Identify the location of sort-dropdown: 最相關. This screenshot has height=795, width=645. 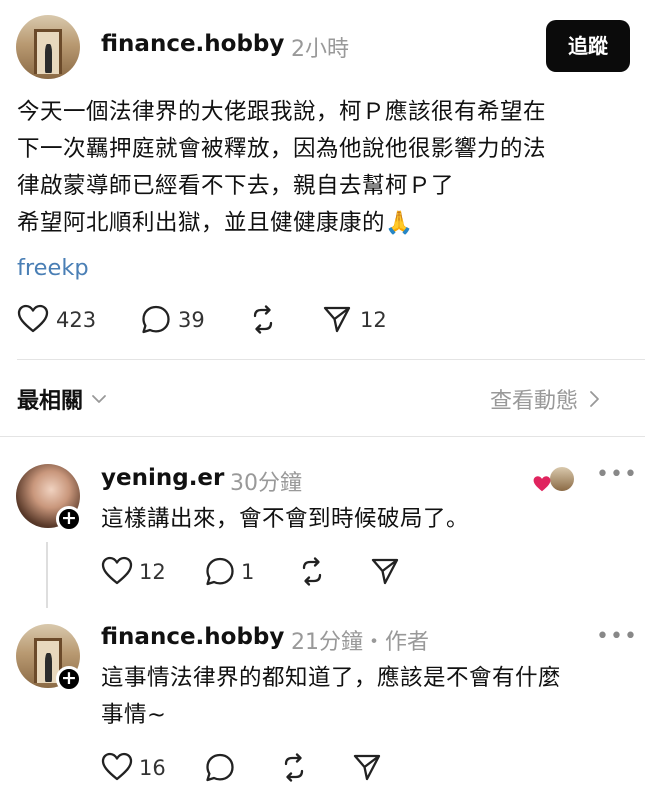
(62, 399).